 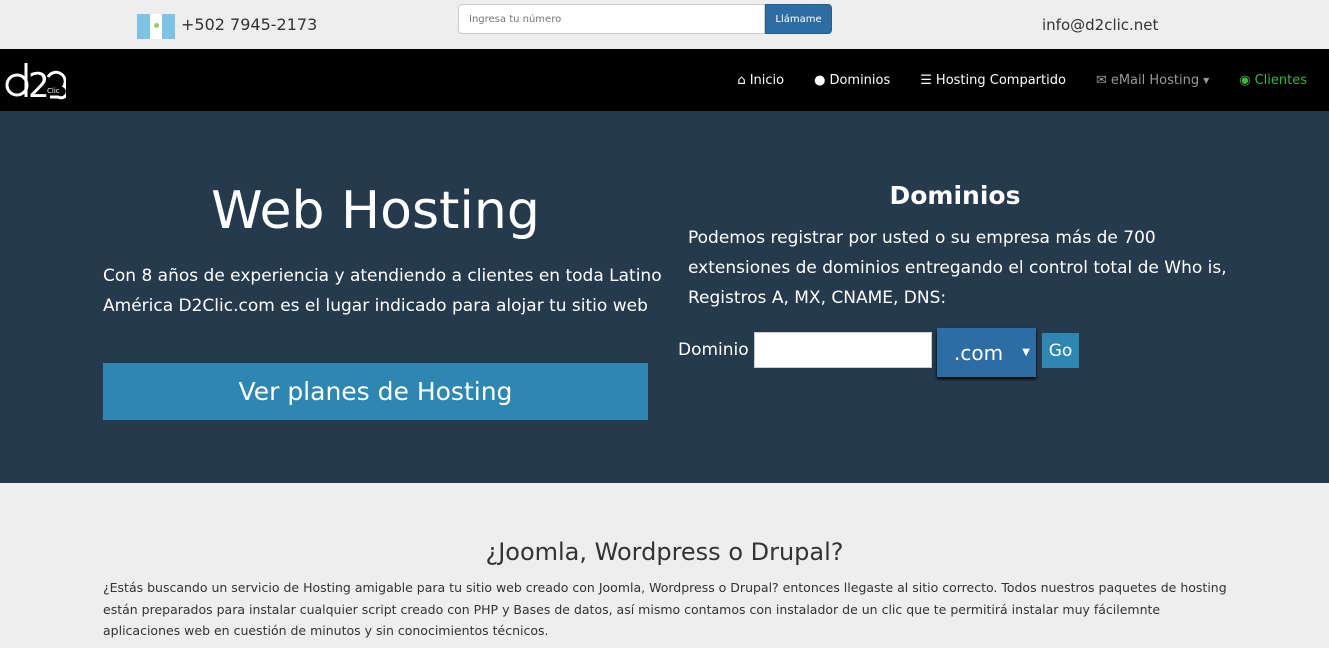 I want to click on envelope-open-icon: ✉, so click(x=1101, y=80).